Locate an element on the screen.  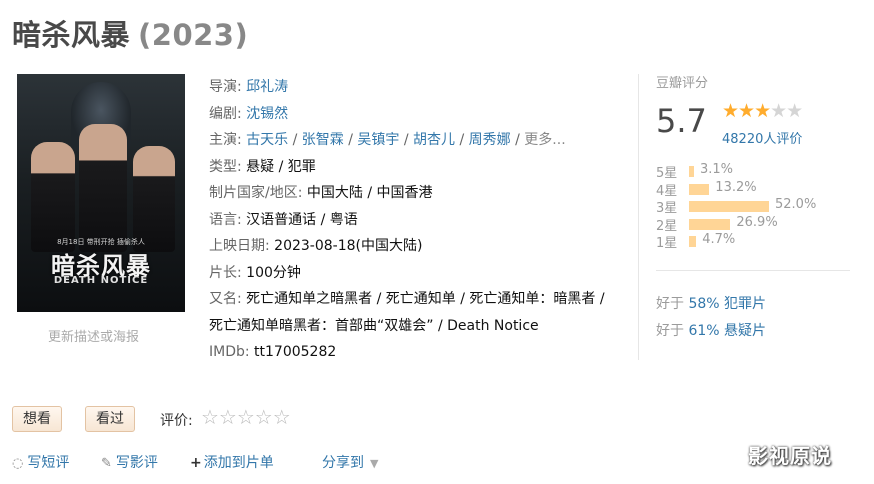
divider-vertical is located at coordinates (638, 217).